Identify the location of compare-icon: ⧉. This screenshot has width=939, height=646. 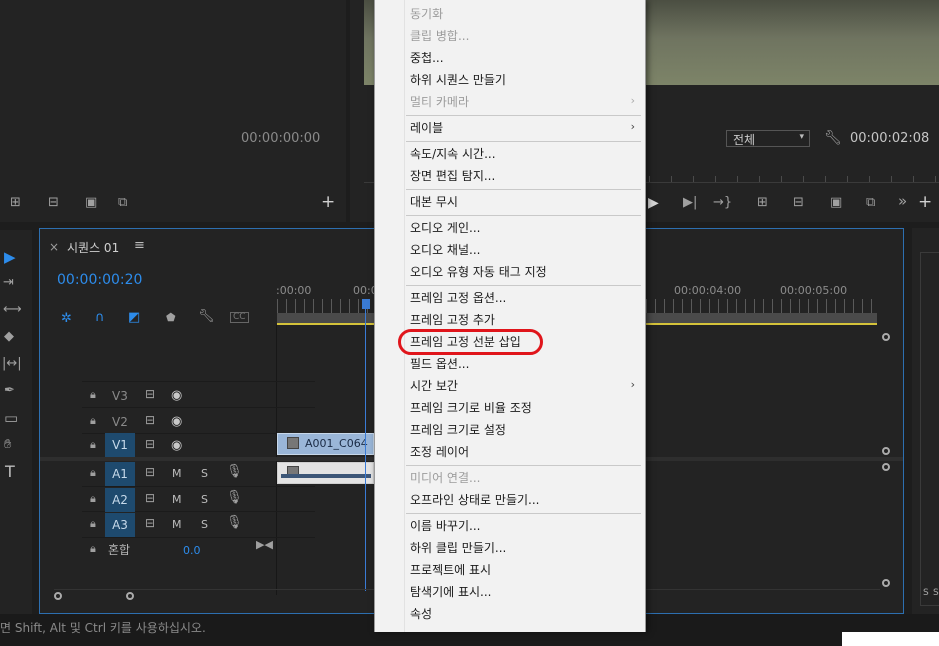
(870, 202).